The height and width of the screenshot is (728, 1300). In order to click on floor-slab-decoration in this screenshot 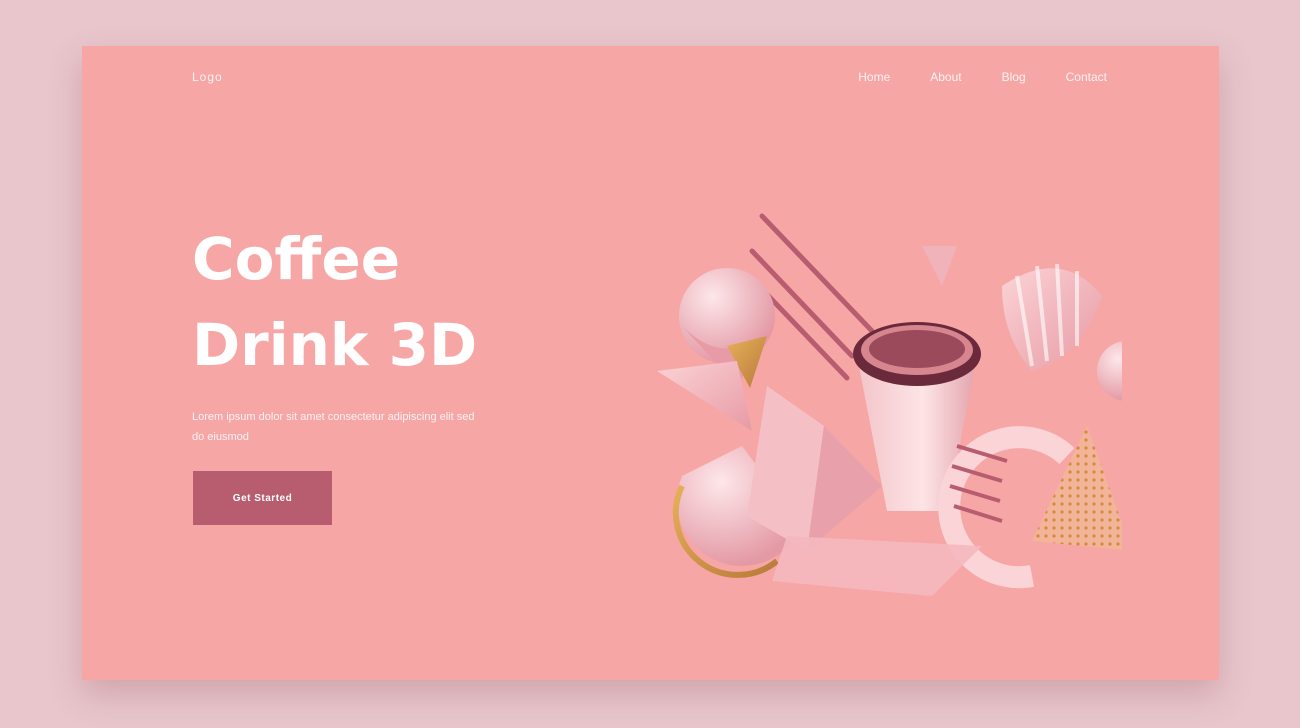, I will do `click(877, 566)`.